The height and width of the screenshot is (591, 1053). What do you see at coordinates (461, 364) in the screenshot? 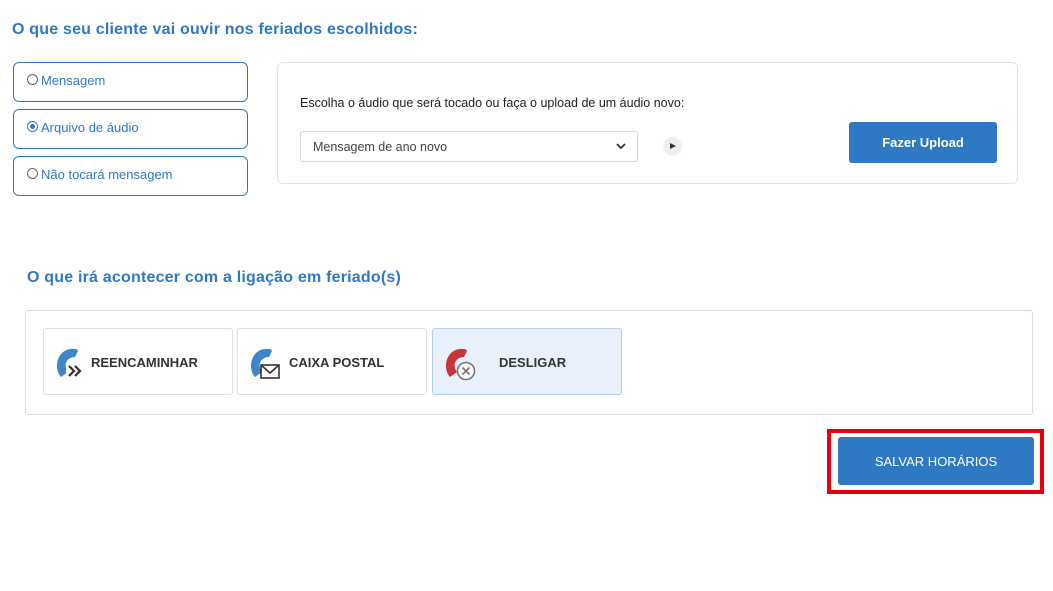
I see `phone-hangup-icon` at bounding box center [461, 364].